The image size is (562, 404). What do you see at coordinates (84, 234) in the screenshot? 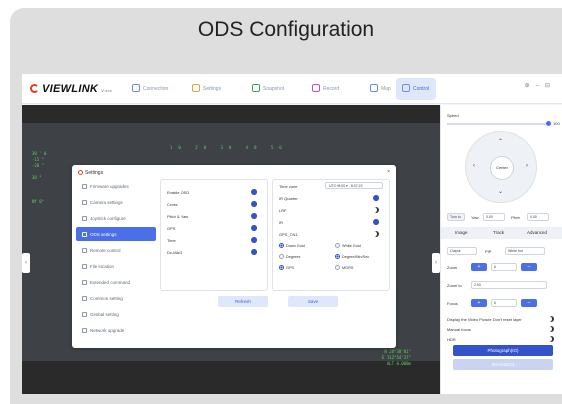
I see `sliders-icon` at bounding box center [84, 234].